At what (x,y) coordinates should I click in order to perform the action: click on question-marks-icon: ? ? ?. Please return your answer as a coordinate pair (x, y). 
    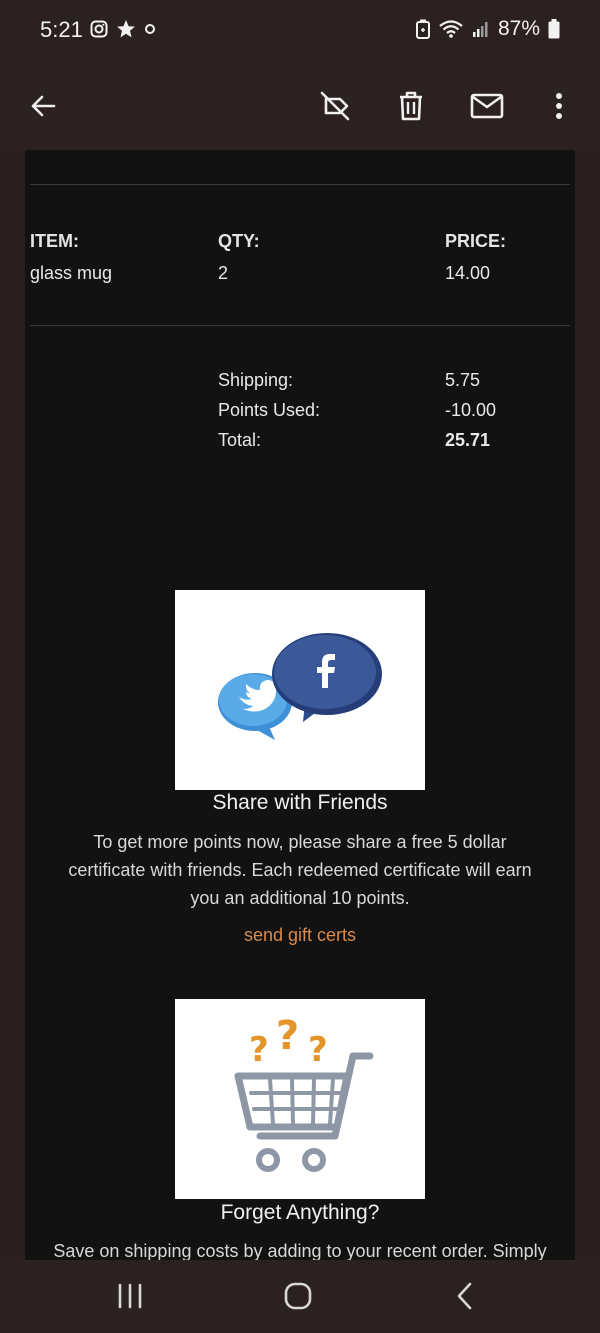
    Looking at the image, I should click on (288, 1041).